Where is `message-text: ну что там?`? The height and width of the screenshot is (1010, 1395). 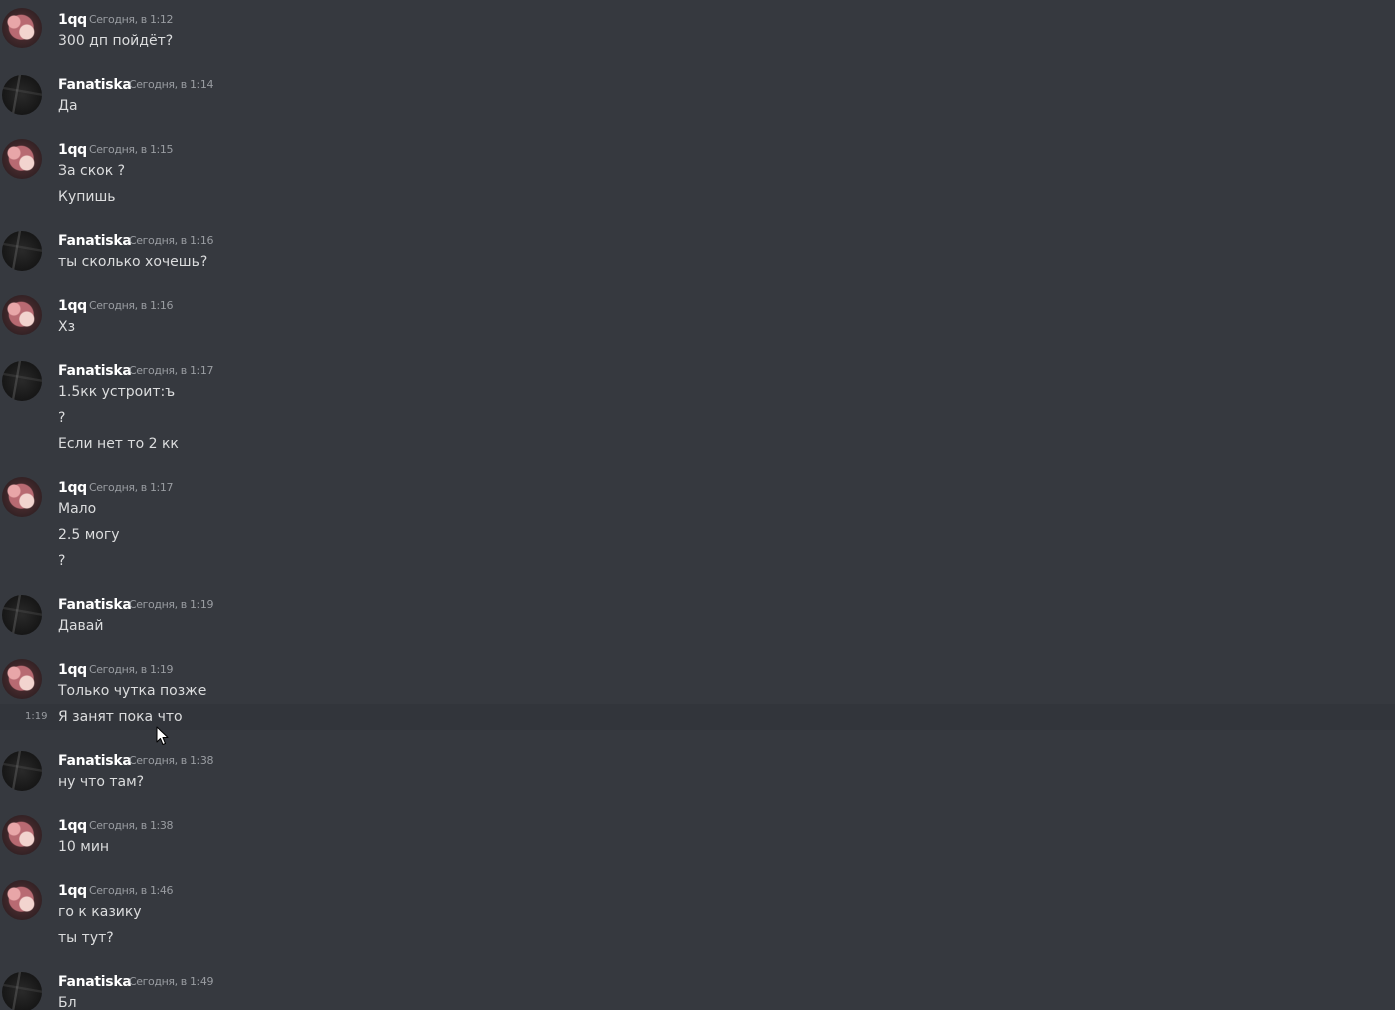
message-text: ну что там? is located at coordinates (101, 782).